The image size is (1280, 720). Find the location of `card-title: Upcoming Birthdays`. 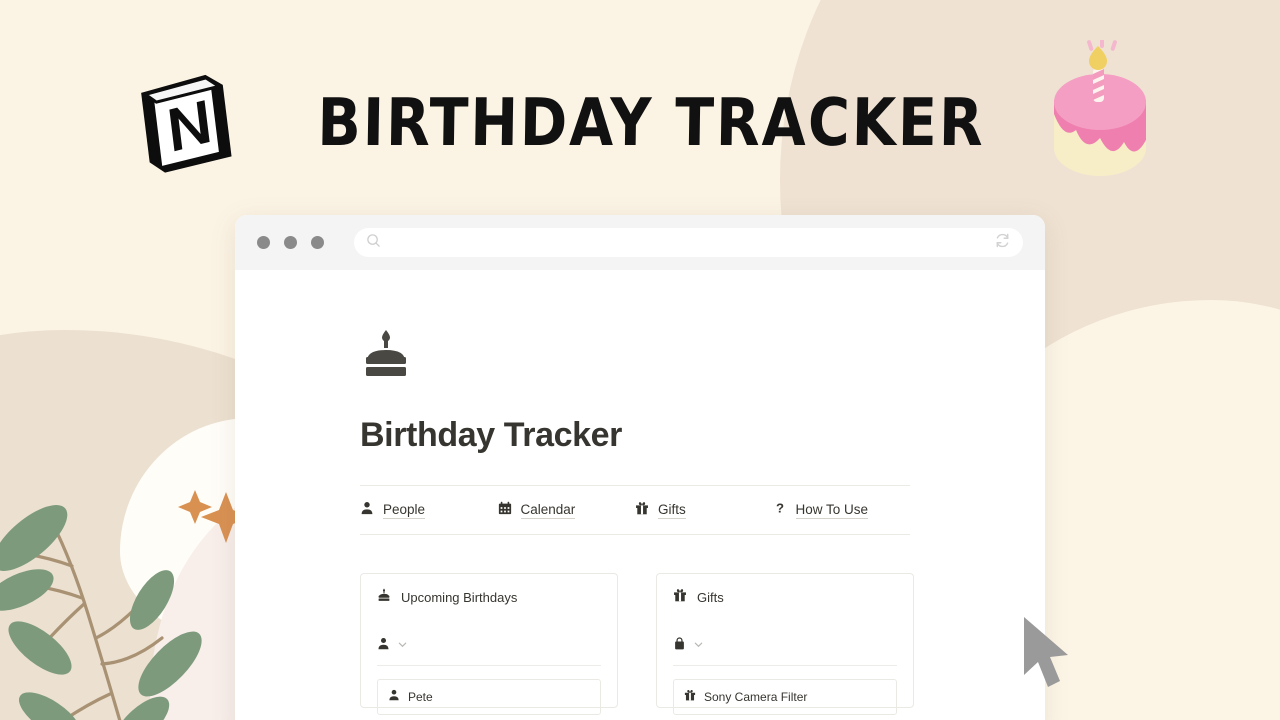

card-title: Upcoming Birthdays is located at coordinates (459, 597).